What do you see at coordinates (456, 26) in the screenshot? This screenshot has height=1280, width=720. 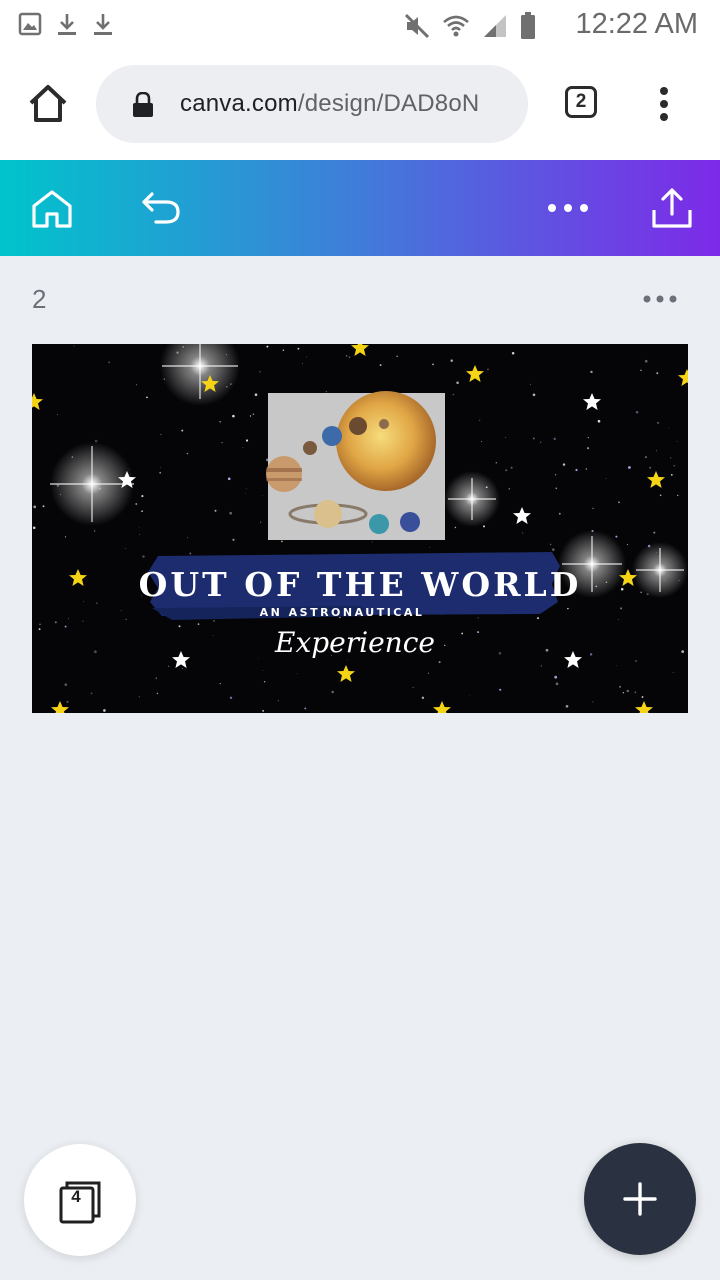 I see `wifi-icon` at bounding box center [456, 26].